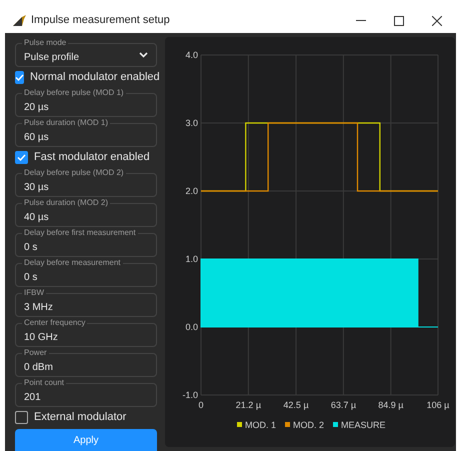 The width and height of the screenshot is (461, 451). Describe the element at coordinates (55, 323) in the screenshot. I see `field-label: Center frequency` at that location.